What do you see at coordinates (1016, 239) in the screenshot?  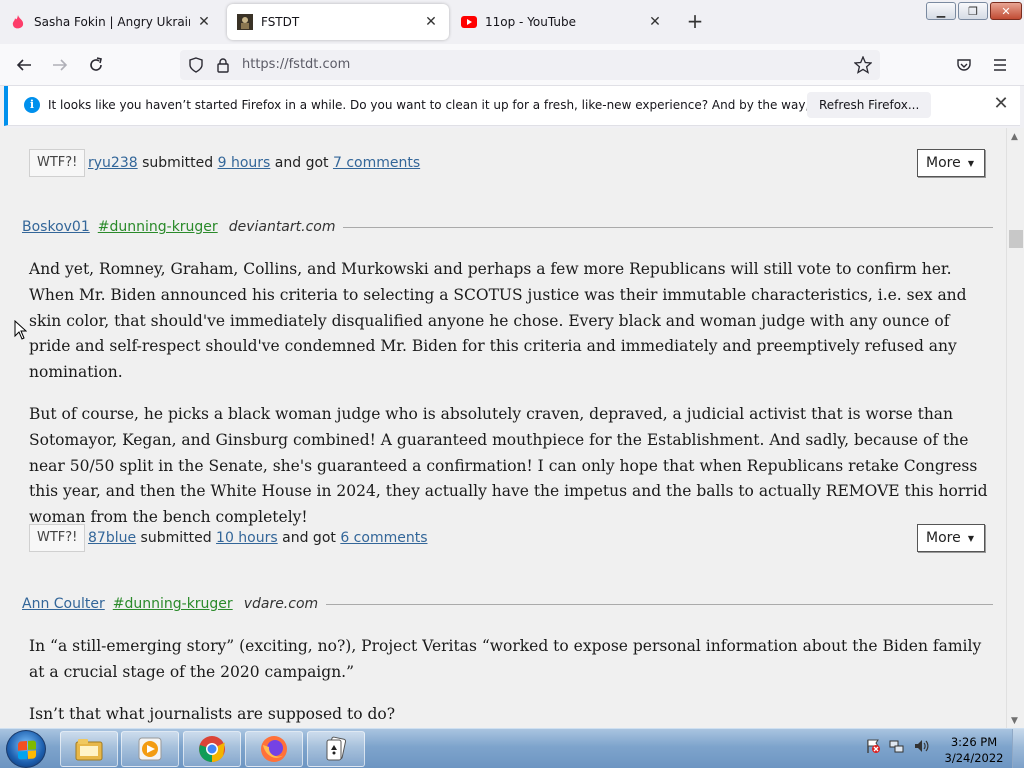 I see `scrollbar-thumb` at bounding box center [1016, 239].